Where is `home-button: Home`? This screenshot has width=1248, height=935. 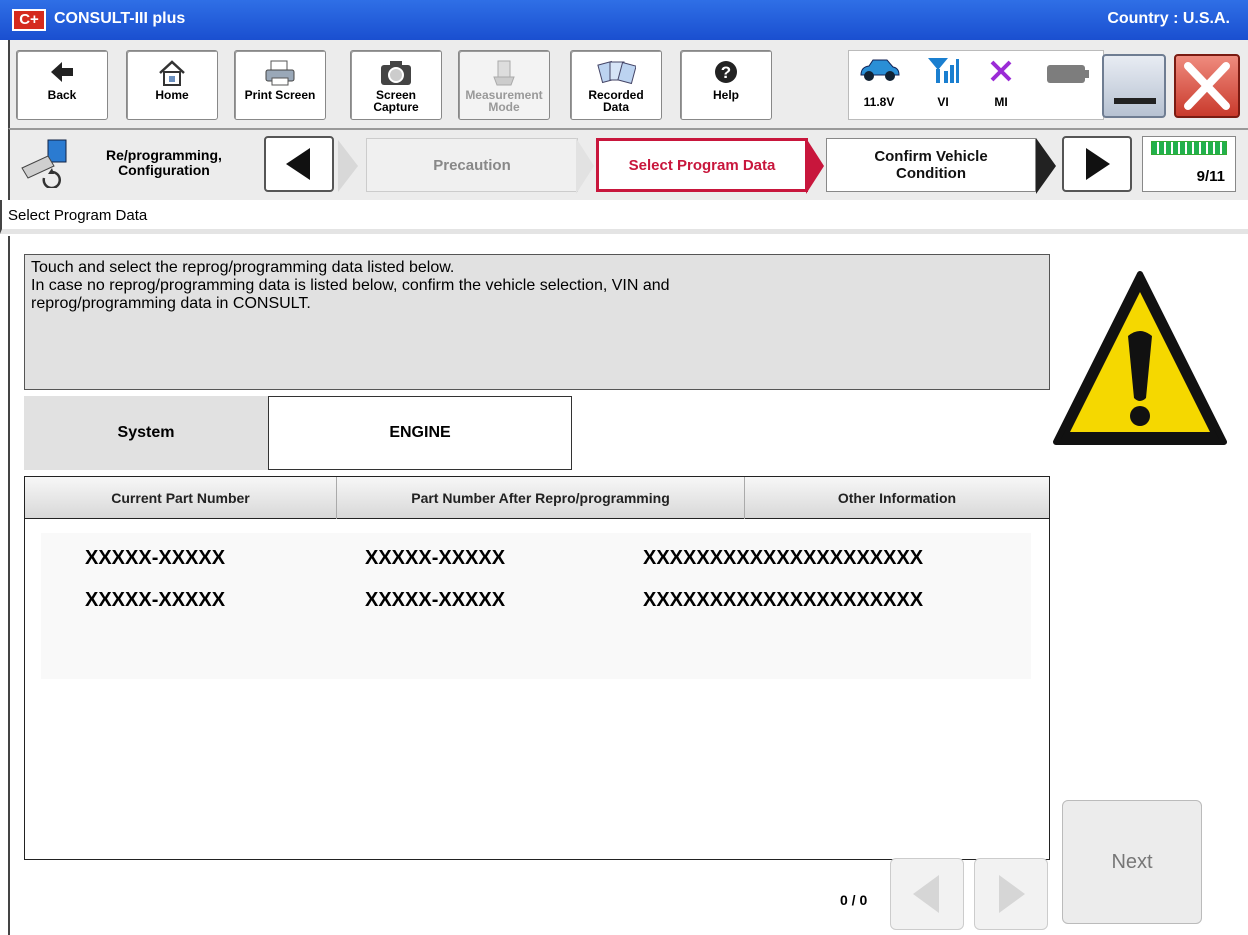
home-button: Home is located at coordinates (172, 85).